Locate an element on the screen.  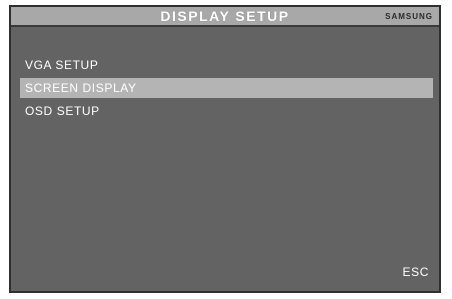
menu-item-screen-display: SCREEN DISPLAY is located at coordinates (226, 88).